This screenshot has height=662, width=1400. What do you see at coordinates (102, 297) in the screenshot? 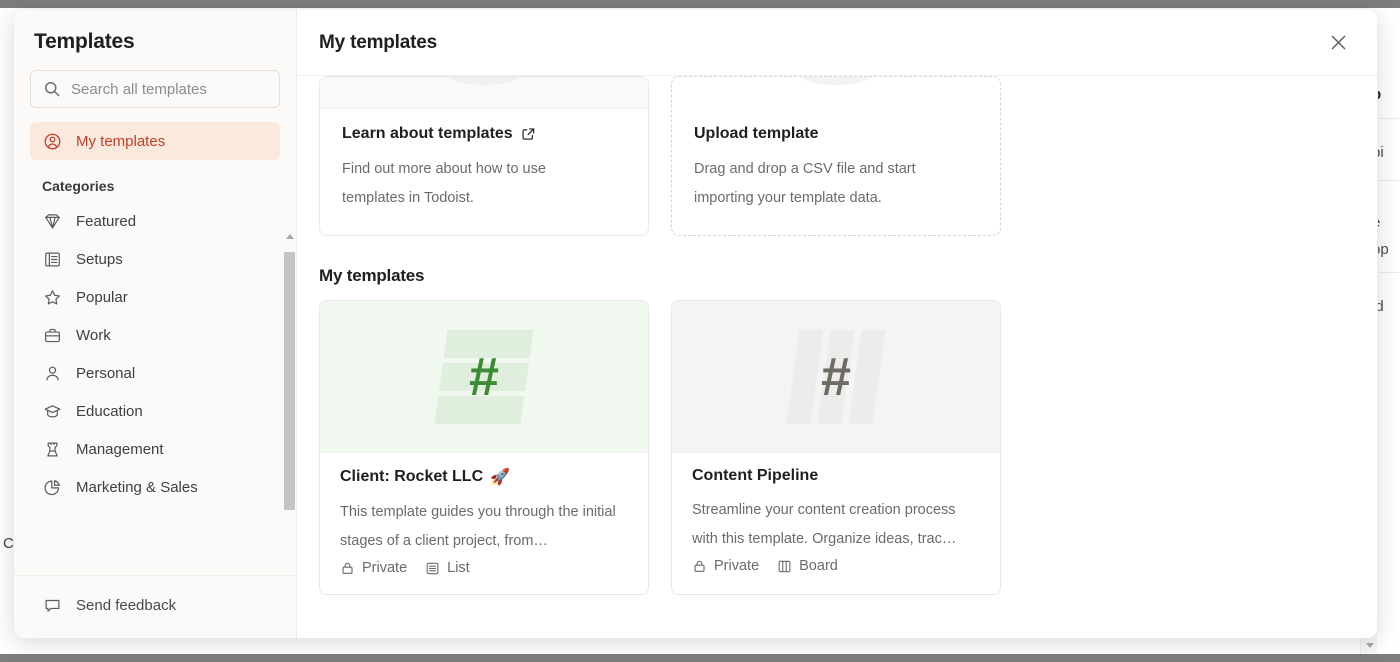
I see `sidebar-item-label: Popular` at bounding box center [102, 297].